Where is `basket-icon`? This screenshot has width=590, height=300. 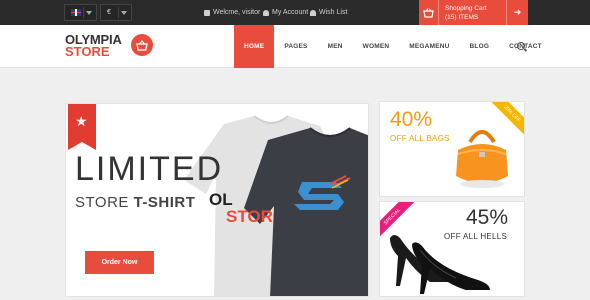 basket-icon is located at coordinates (429, 12).